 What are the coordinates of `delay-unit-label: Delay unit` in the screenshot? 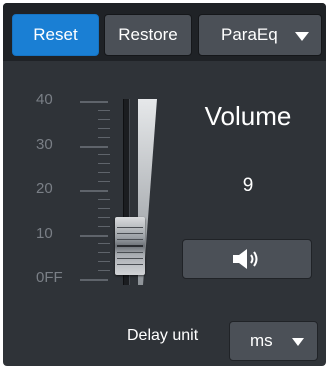 It's located at (163, 335).